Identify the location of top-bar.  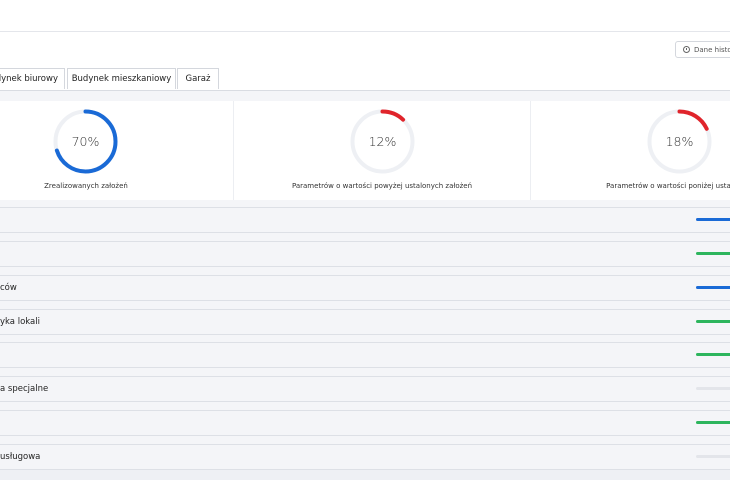
(365, 16).